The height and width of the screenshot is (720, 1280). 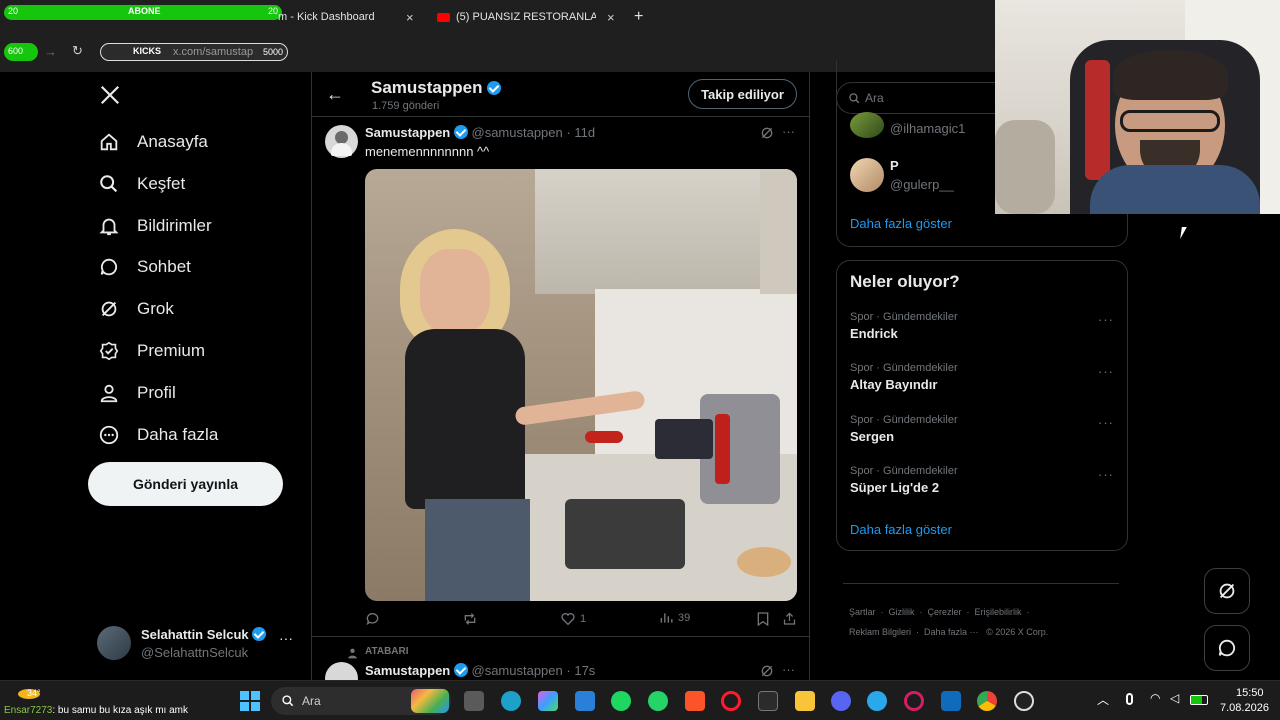 I want to click on post-button: Gönderi yayınla, so click(x=185, y=484).